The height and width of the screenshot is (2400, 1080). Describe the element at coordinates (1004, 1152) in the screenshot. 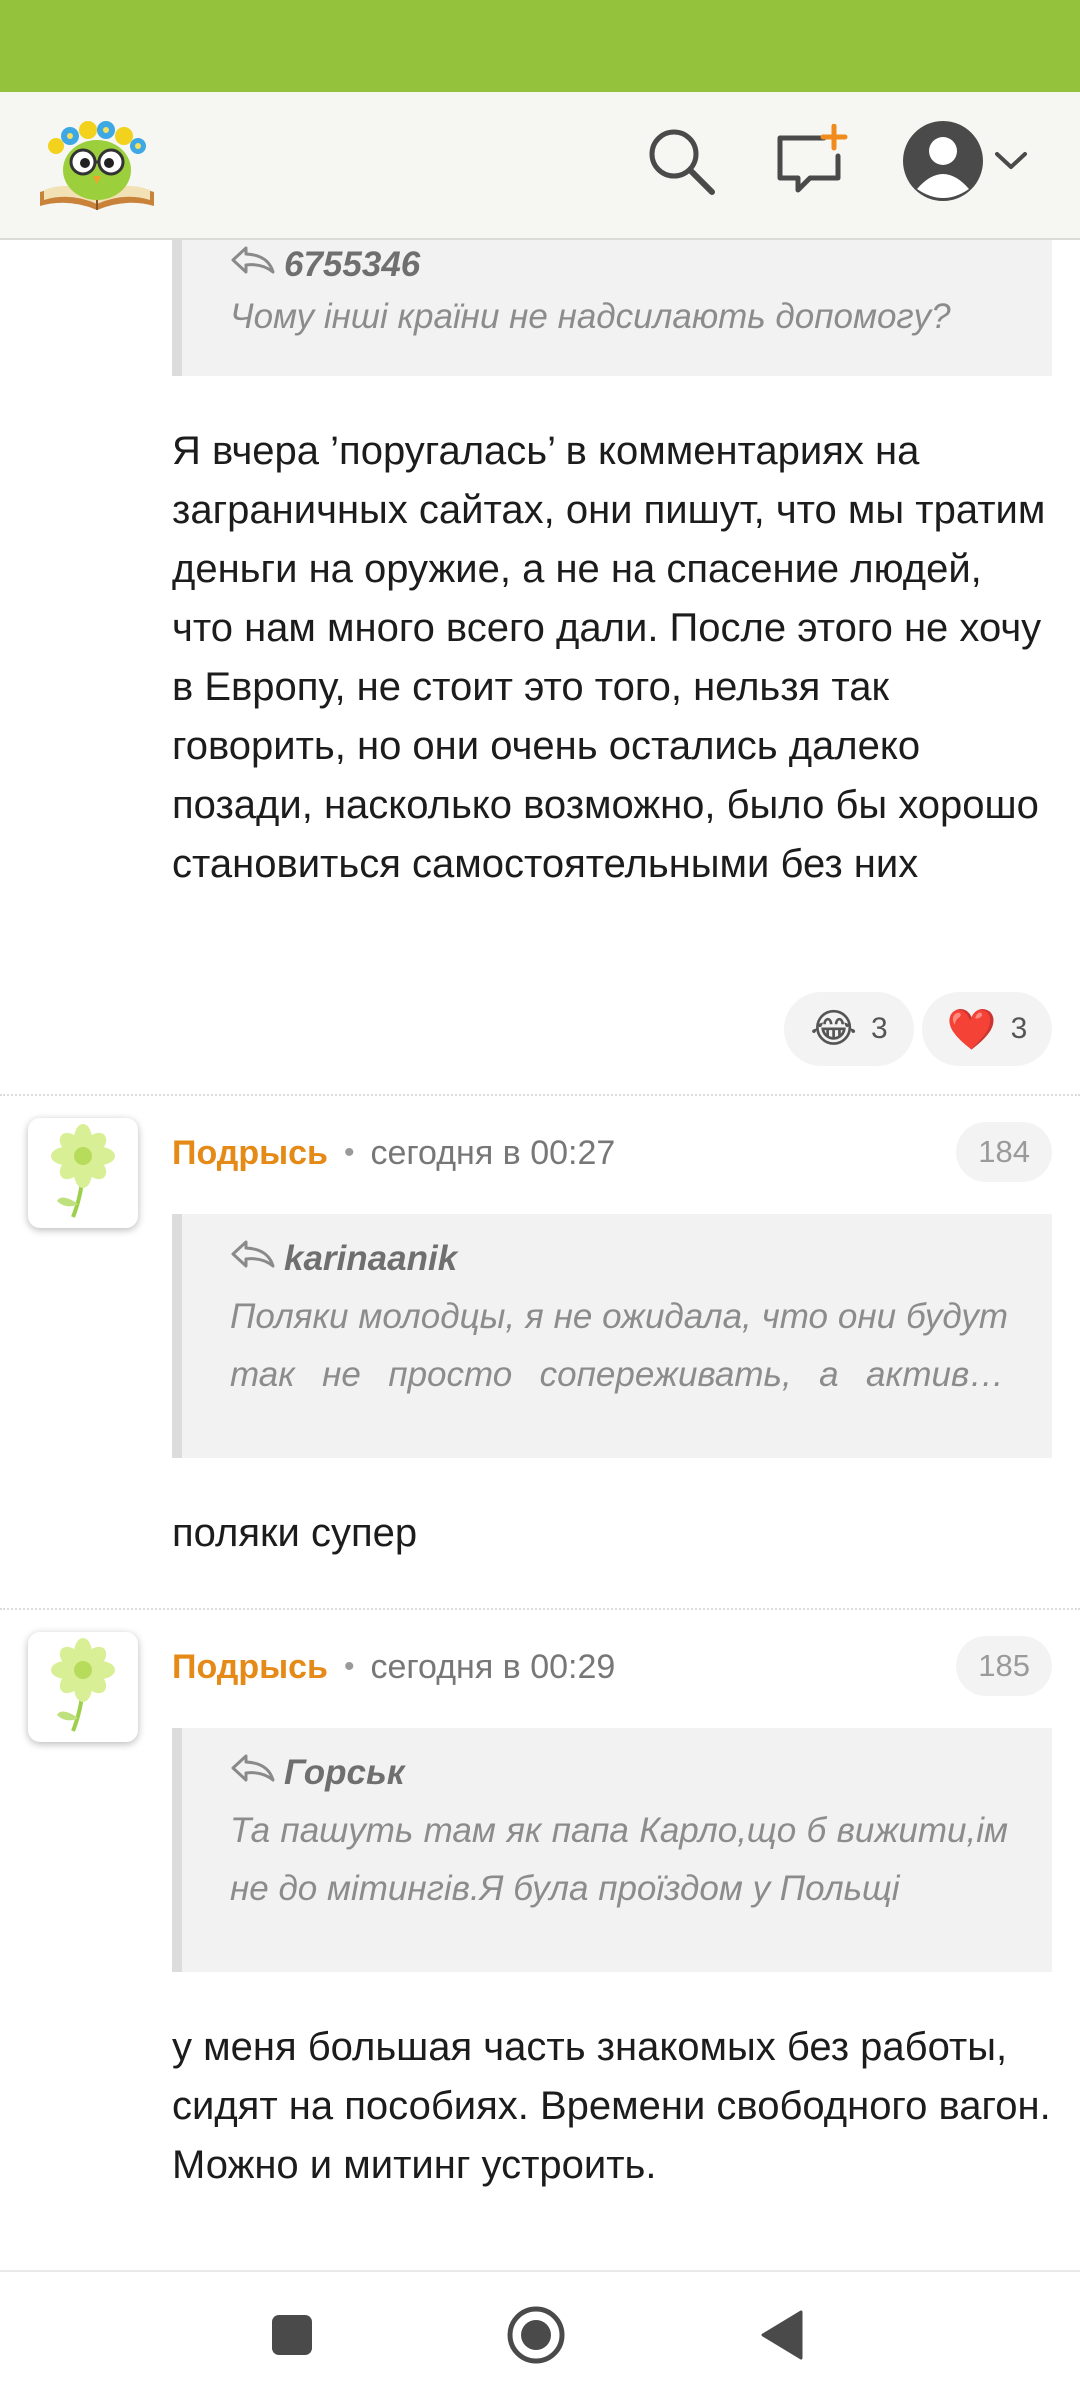

I see `comment-number: 184` at that location.